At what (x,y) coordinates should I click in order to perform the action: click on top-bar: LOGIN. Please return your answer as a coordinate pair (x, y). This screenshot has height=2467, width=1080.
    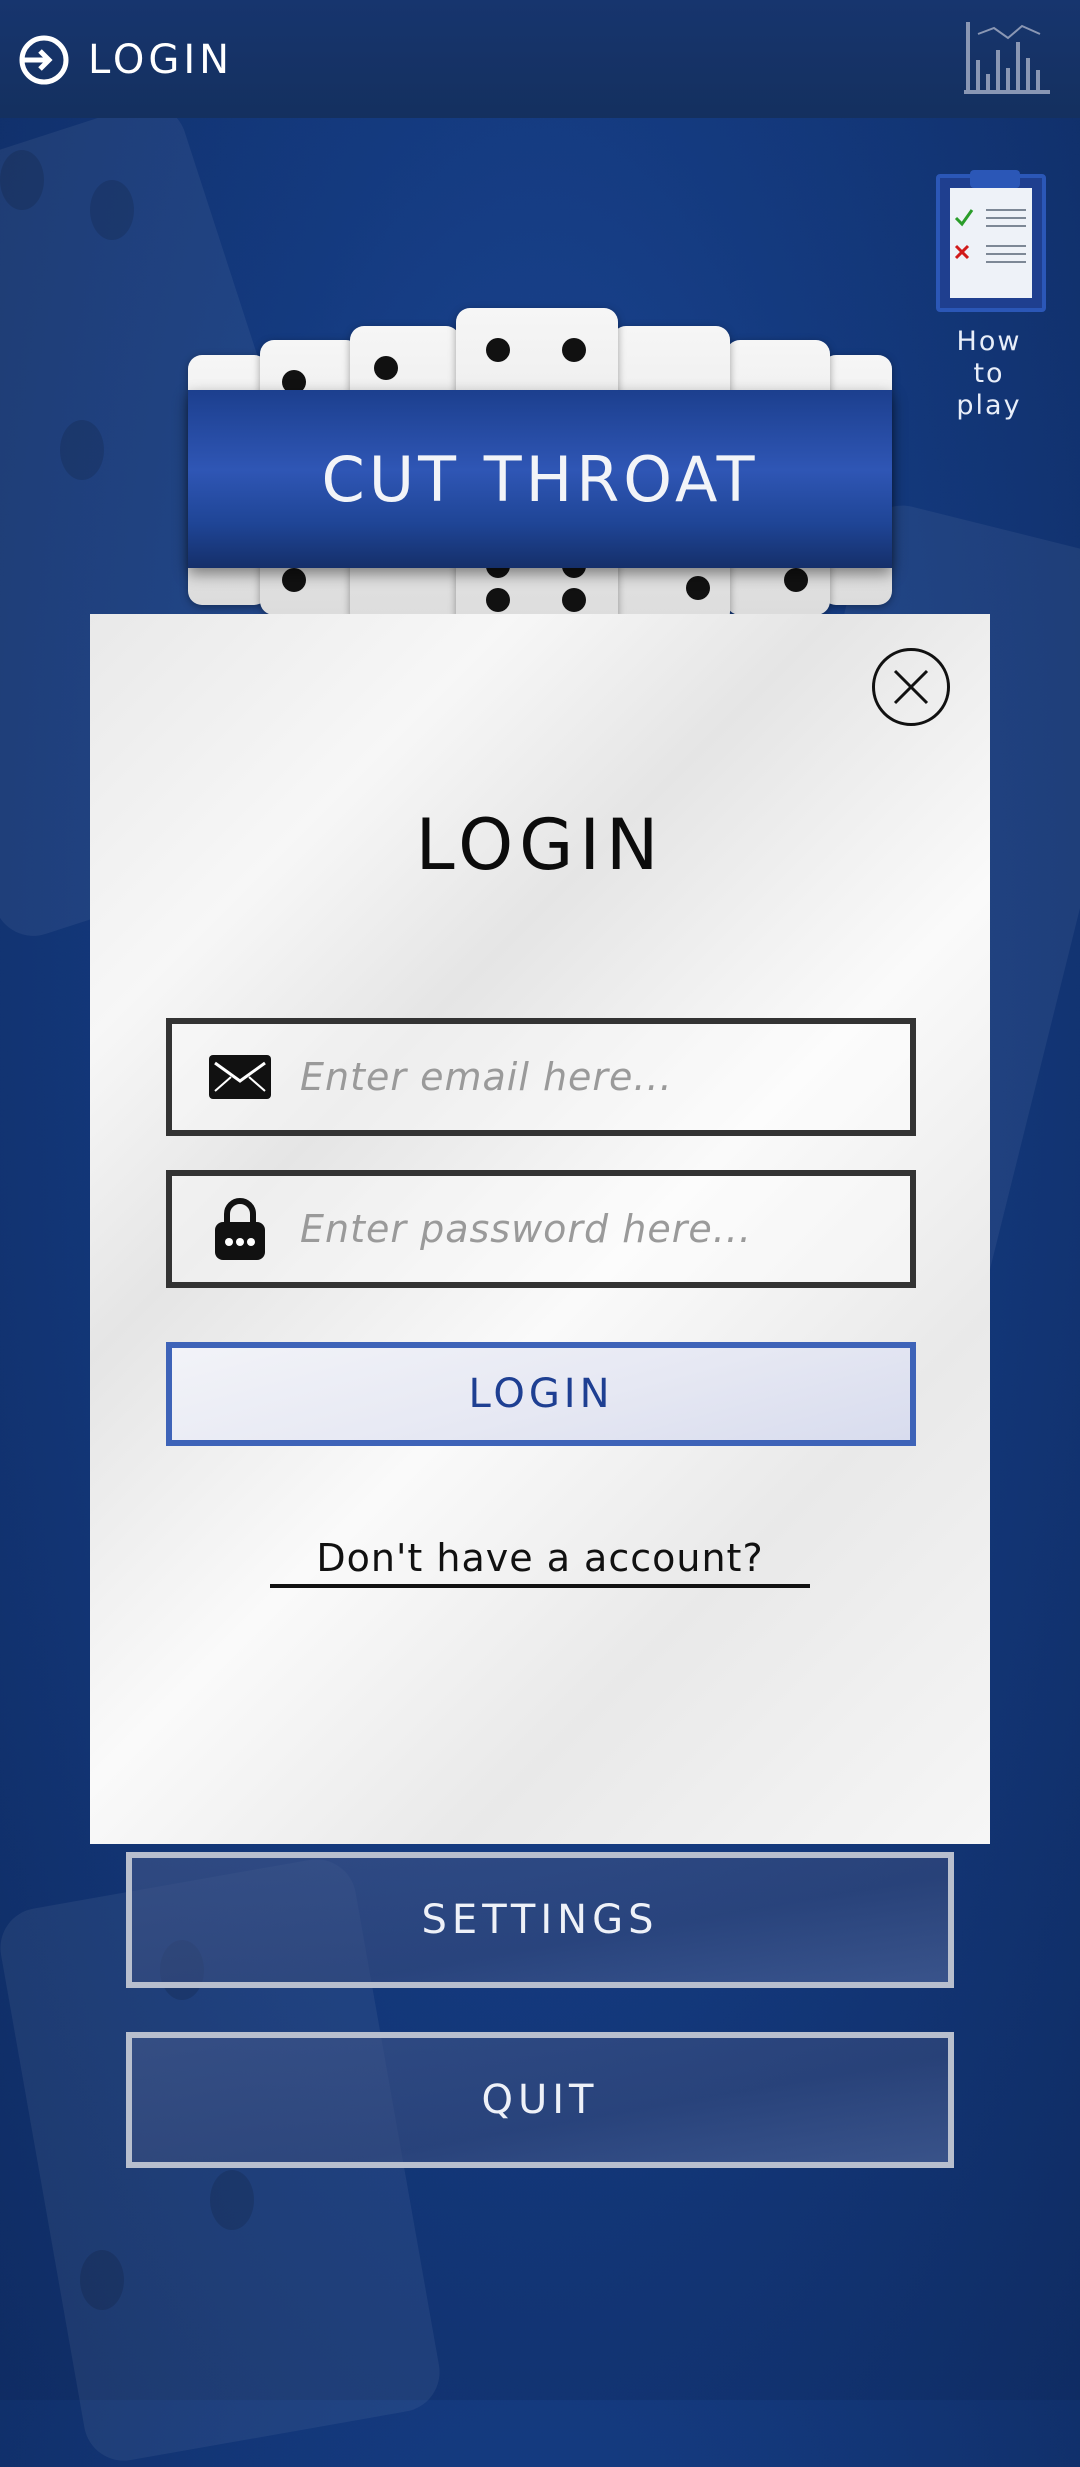
    Looking at the image, I should click on (540, 59).